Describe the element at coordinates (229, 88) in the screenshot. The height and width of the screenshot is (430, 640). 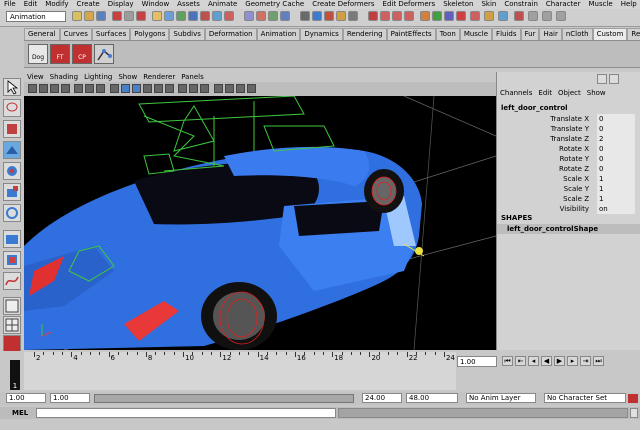
I see `high-quality-icon` at that location.